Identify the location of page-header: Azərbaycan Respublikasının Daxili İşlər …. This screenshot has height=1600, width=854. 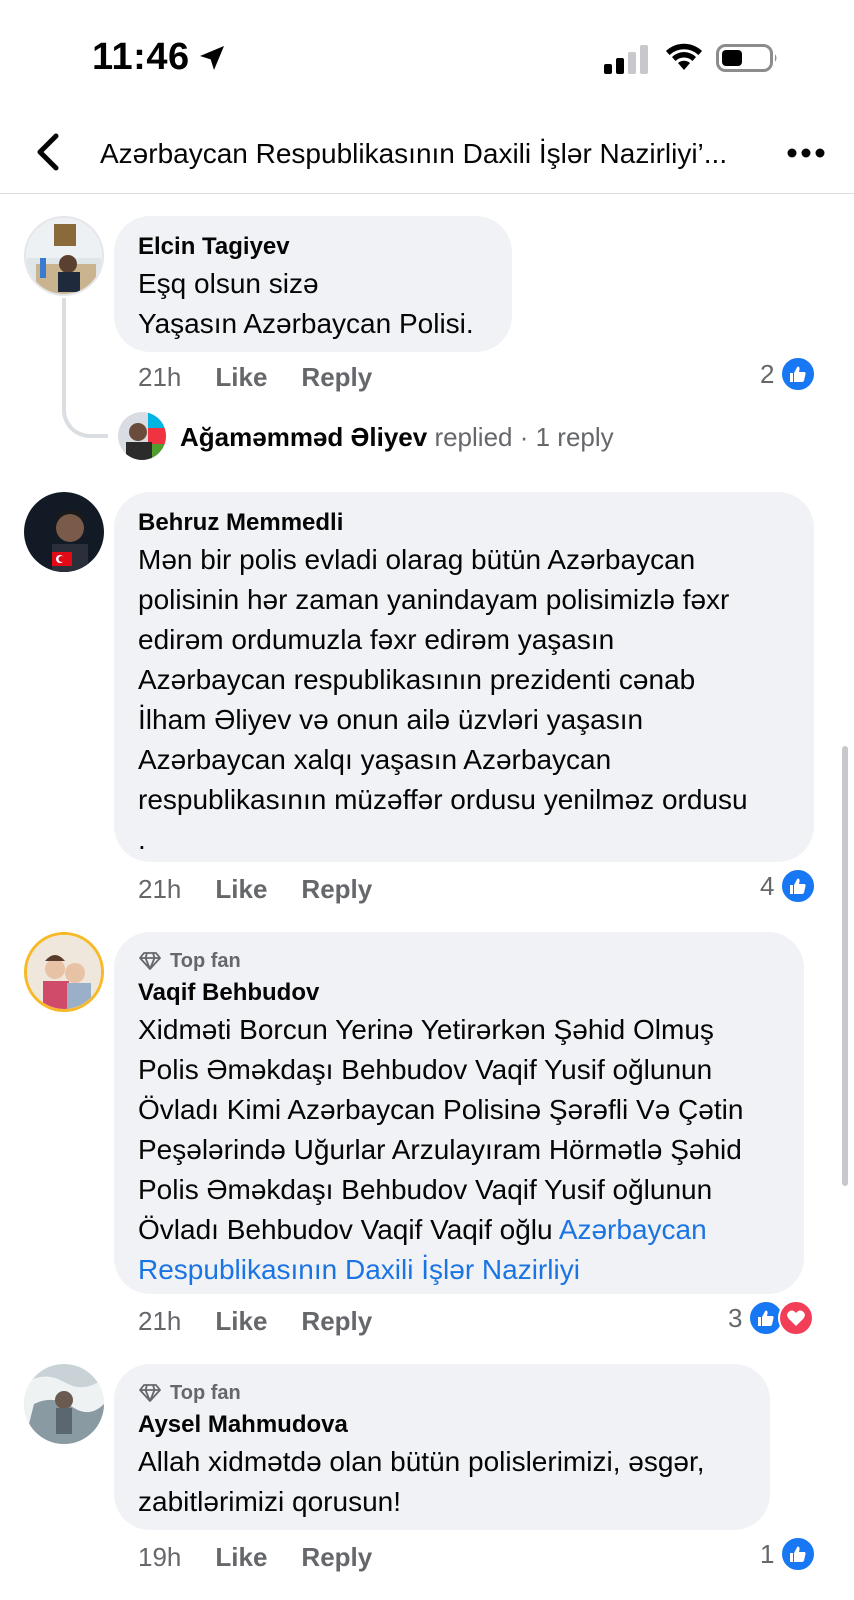
(427, 152).